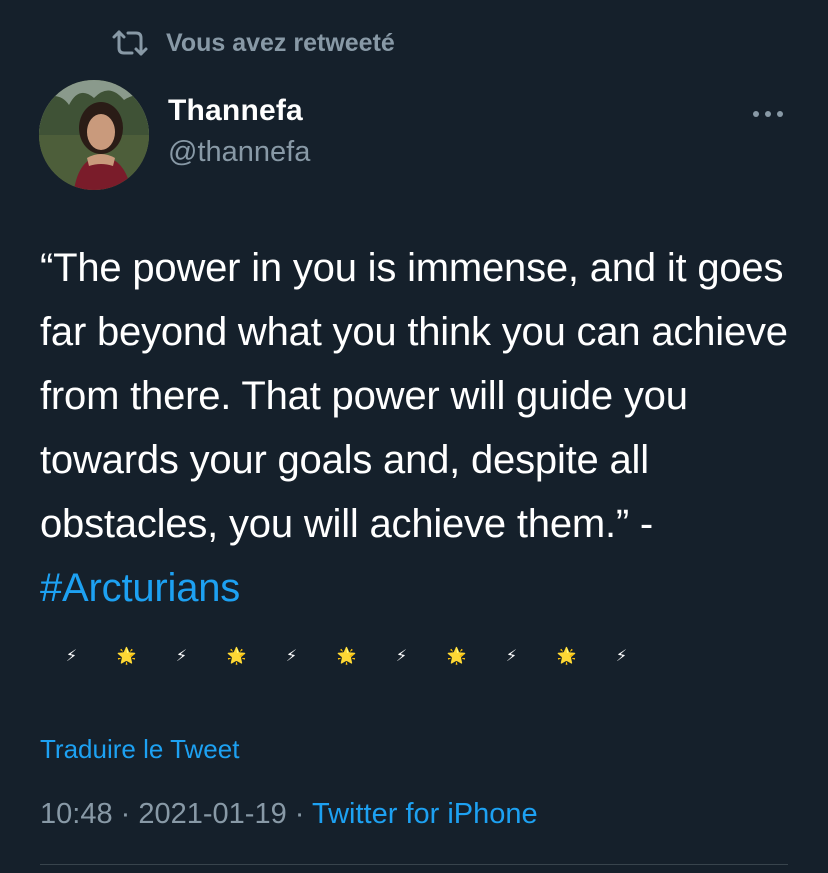  I want to click on tweet-time: 10:48, so click(76, 814).